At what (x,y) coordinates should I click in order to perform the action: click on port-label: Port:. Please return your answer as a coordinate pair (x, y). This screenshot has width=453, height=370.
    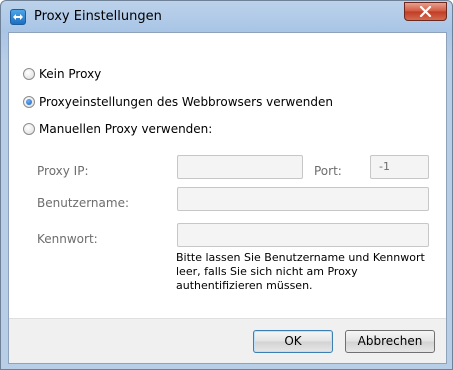
    Looking at the image, I should click on (328, 171).